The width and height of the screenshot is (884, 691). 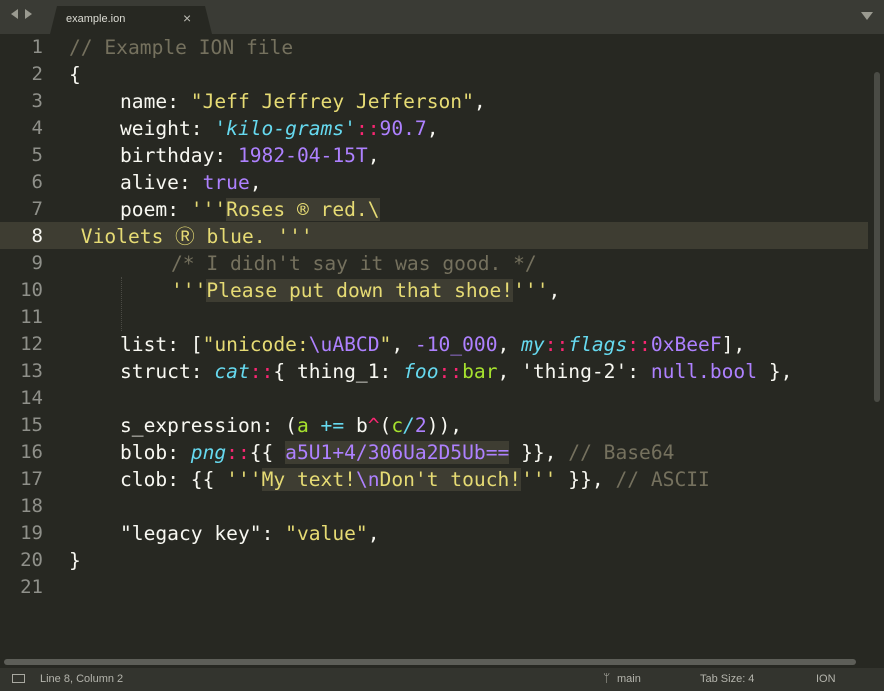 I want to click on line-number-current: 8, so click(x=37, y=236).